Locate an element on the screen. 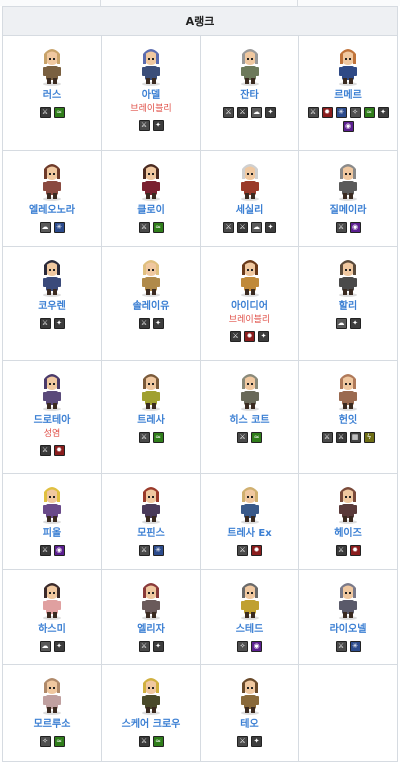 The width and height of the screenshot is (400, 765). character-name: 아이디어 is located at coordinates (249, 306).